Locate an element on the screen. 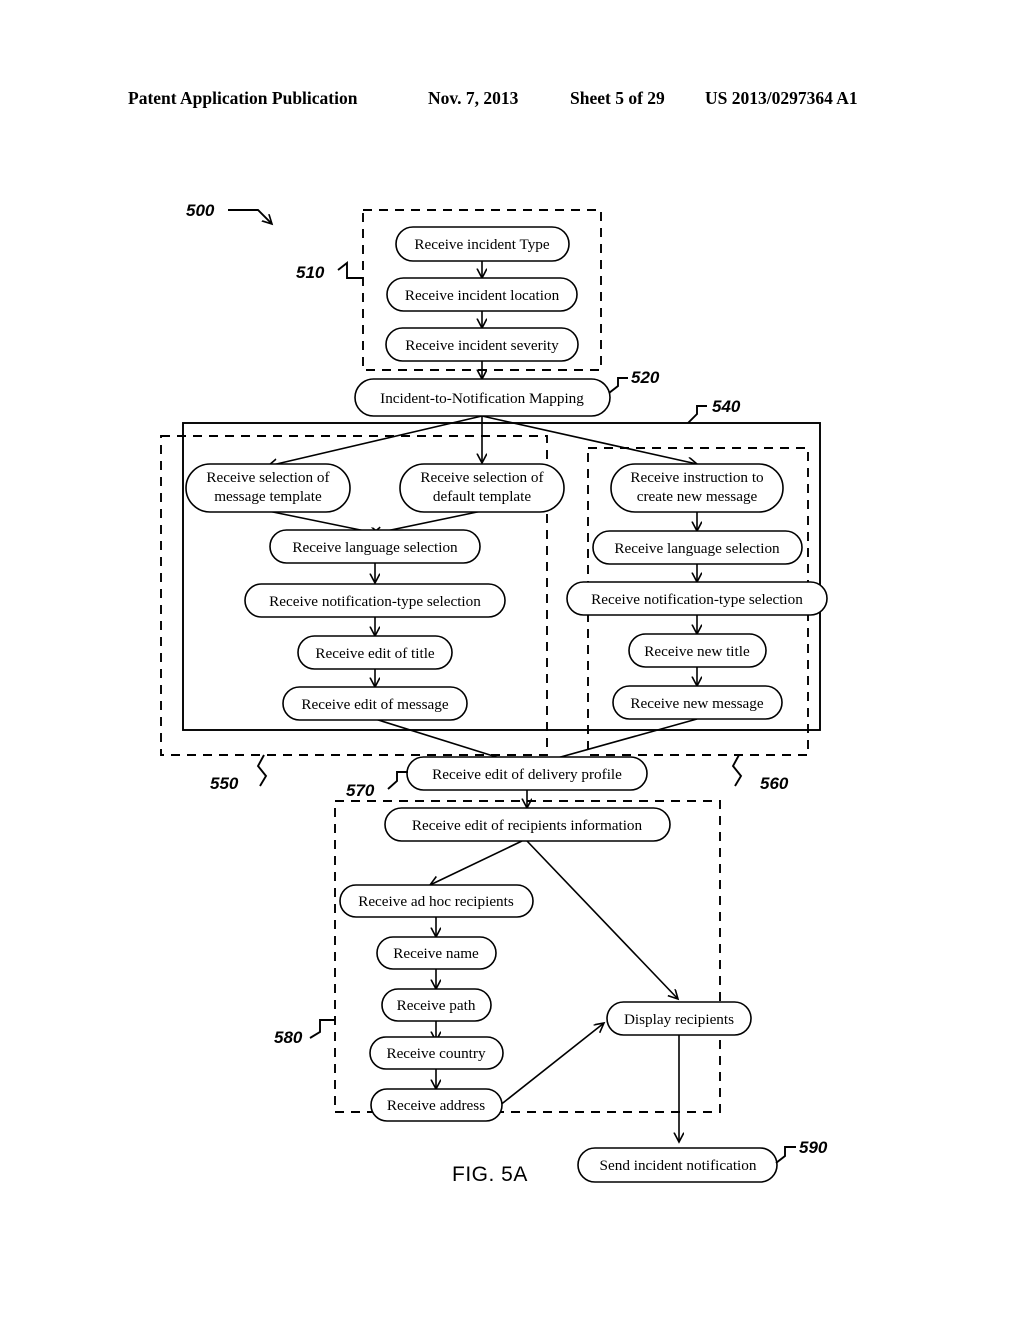 Image resolution: width=1024 pixels, height=1320 pixels. node-receive-selection-default-template: Receive selection of default template is located at coordinates (482, 488).